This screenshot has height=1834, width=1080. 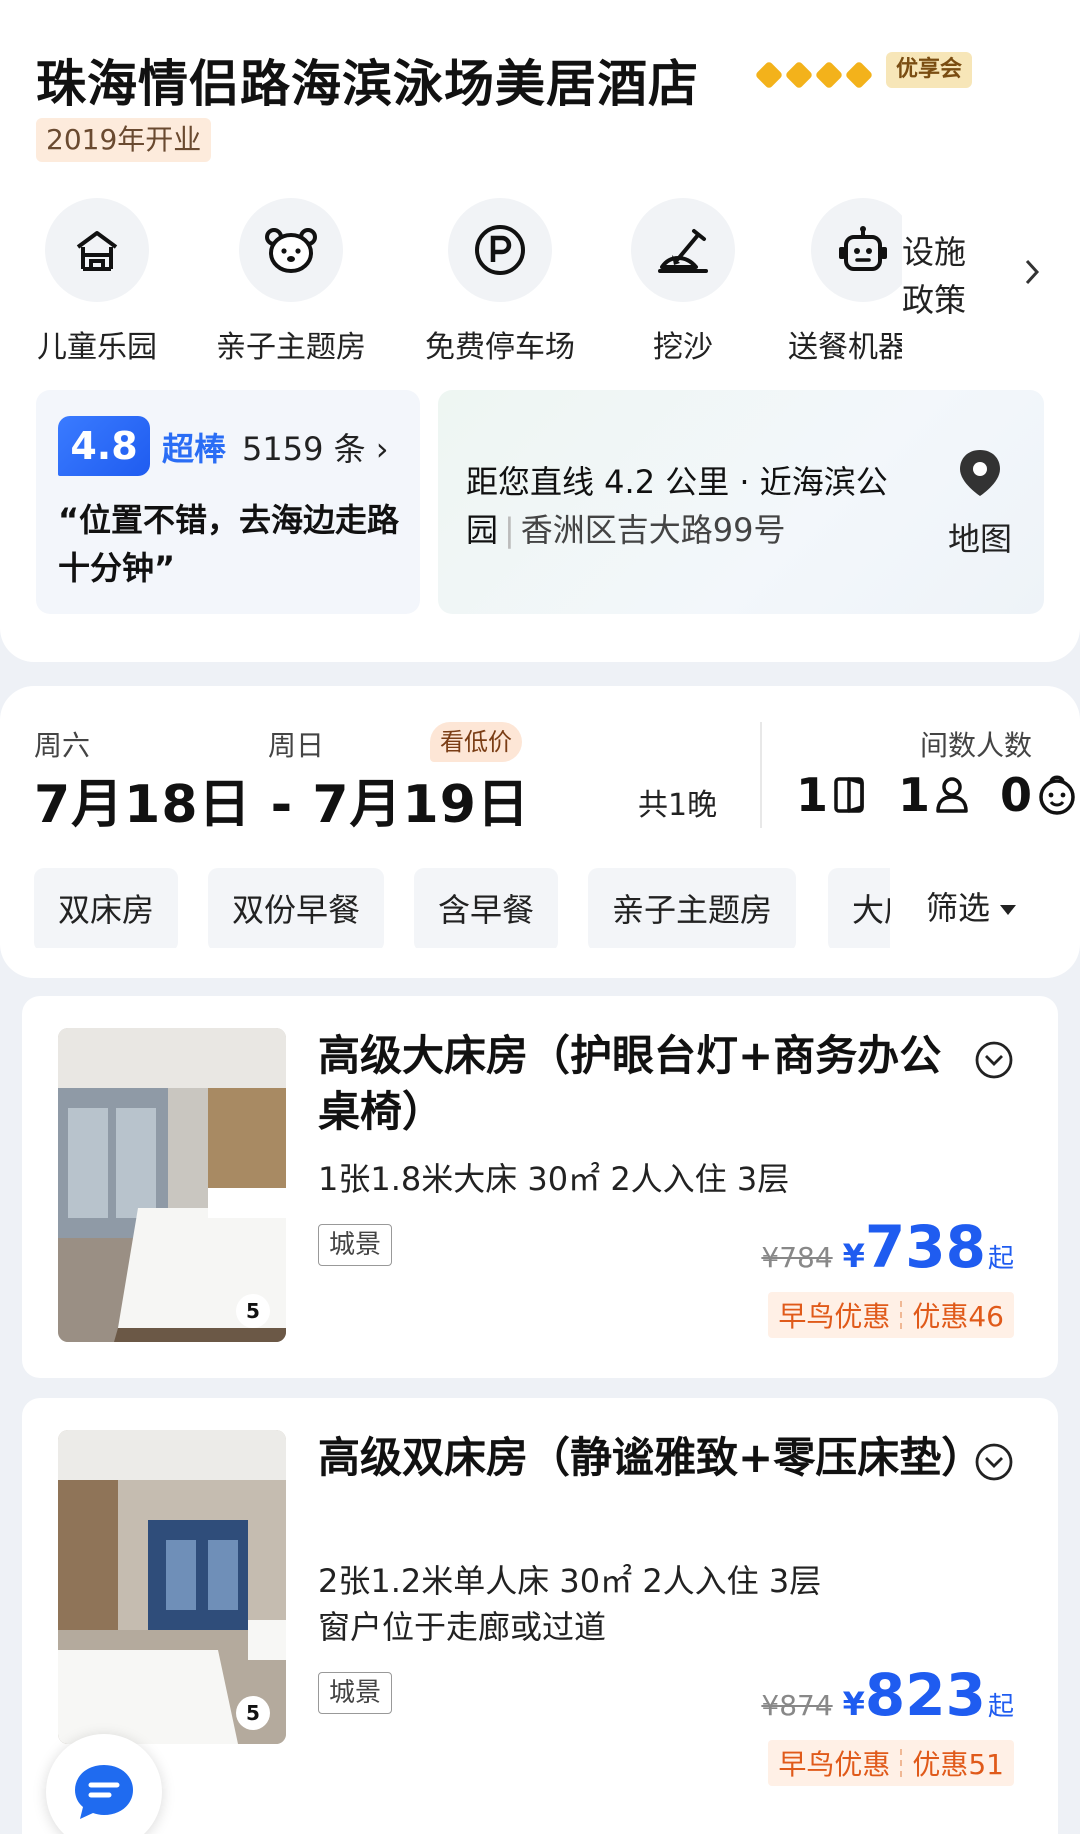 What do you see at coordinates (315, 447) in the screenshot?
I see `review-count-link: 5159 条 ›` at bounding box center [315, 447].